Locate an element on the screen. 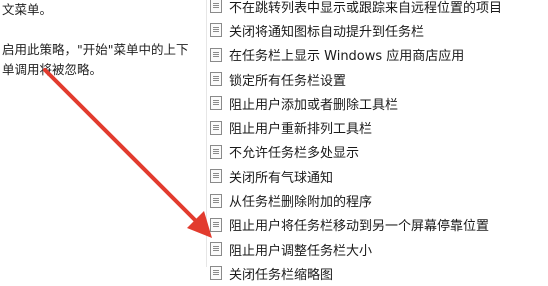 This screenshot has height=286, width=548. policy-item: 阻止用户添加或者删除工具栏 is located at coordinates (376, 103).